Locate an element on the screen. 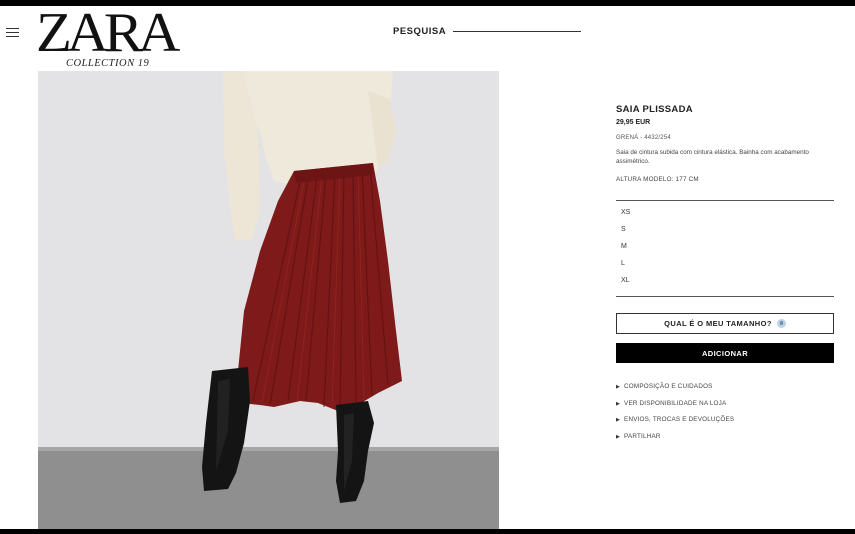 The height and width of the screenshot is (534, 855). hamburger-menu-icon is located at coordinates (12, 33).